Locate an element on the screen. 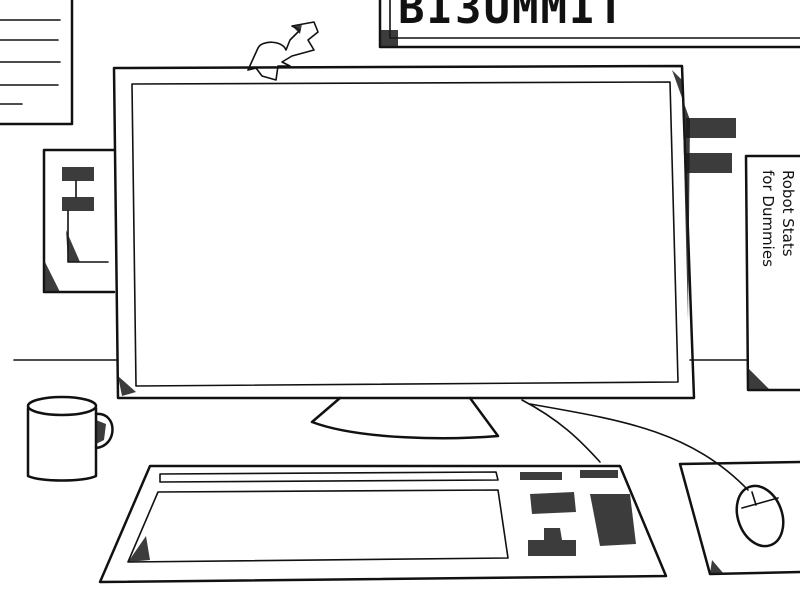  keyboard is located at coordinates (383, 524).